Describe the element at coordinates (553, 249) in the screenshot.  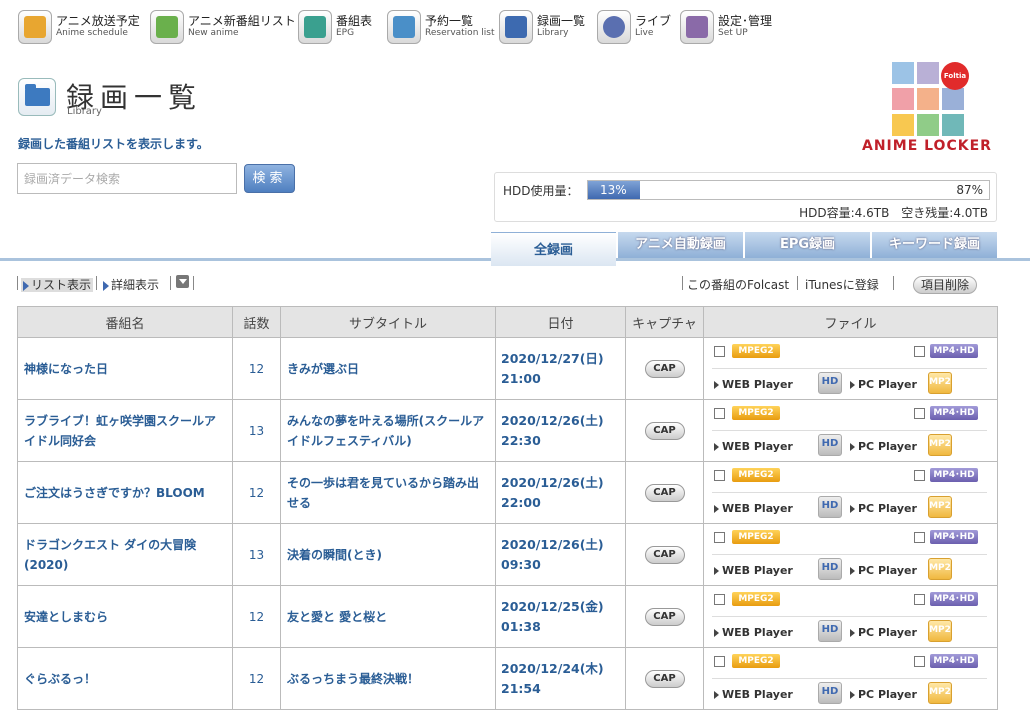
I see `tab-all-recordings: 全録画` at that location.